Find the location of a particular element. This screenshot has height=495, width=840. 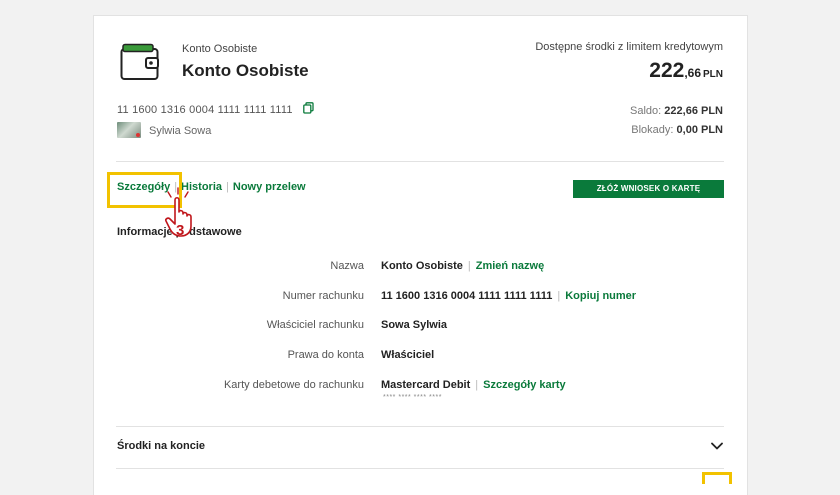

blokady: Blokady: 0,00 PLN is located at coordinates (677, 130).